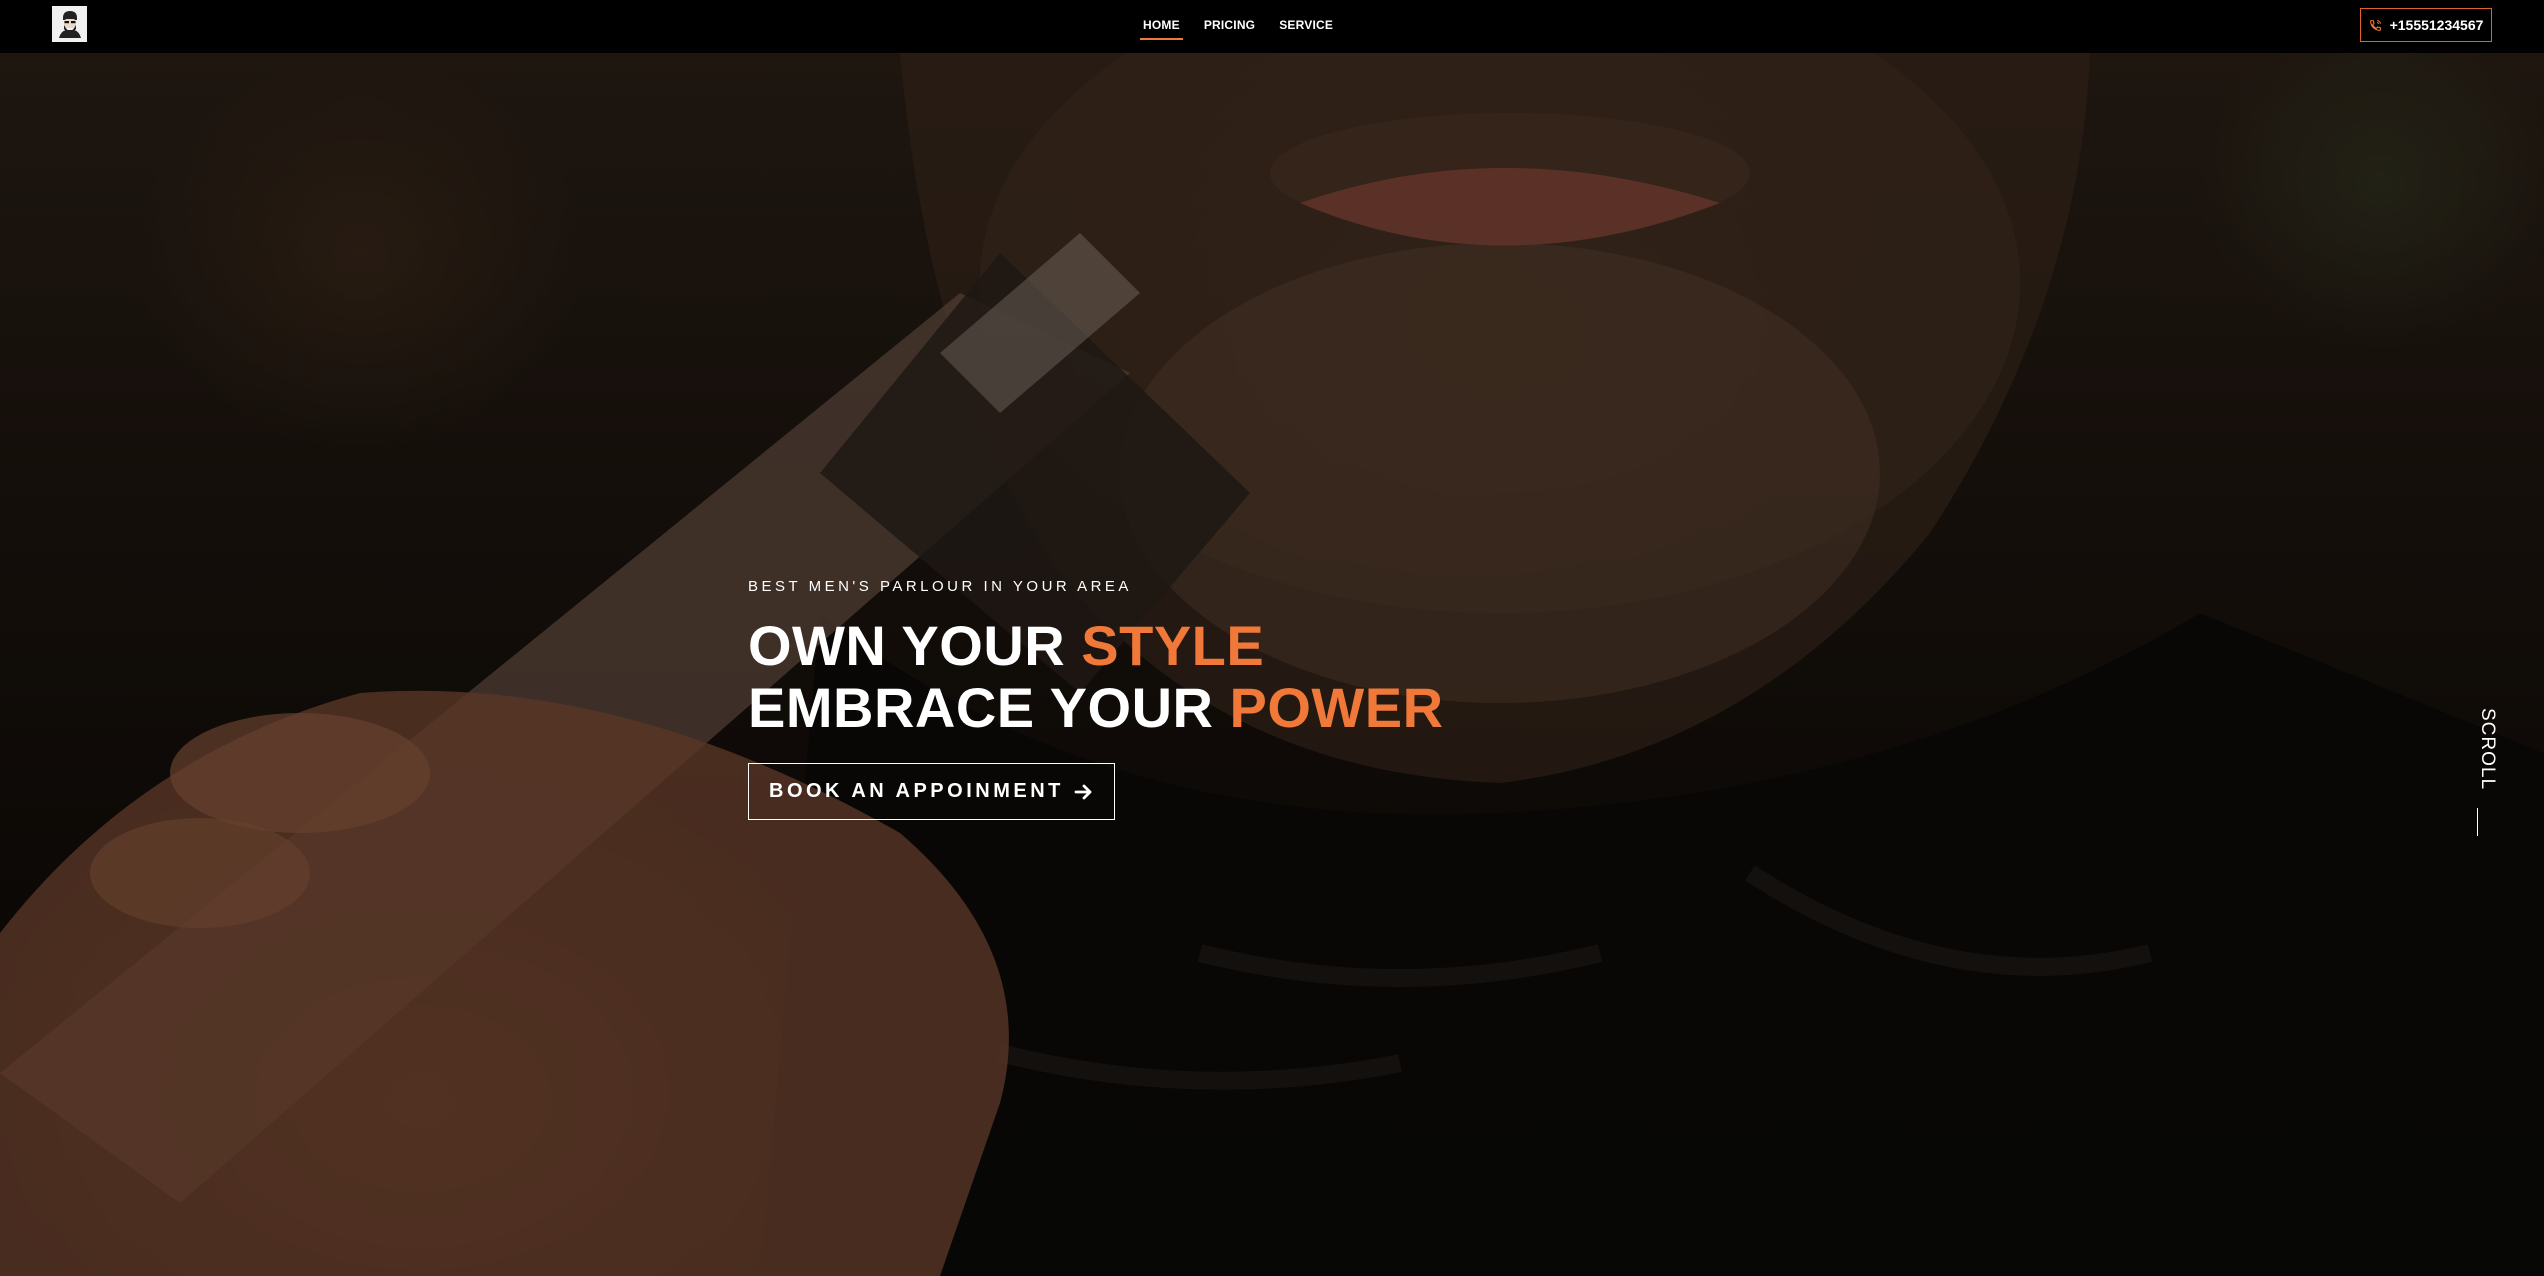 The image size is (2544, 1276). I want to click on main-nav: HOME PRICING SERVICE, so click(1238, 26).